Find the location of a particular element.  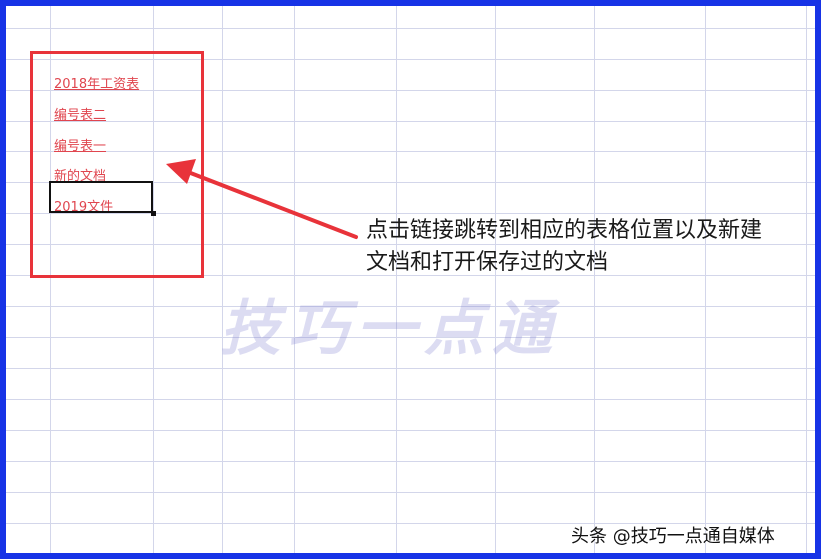

annotation-line-1: 点击链接跳转到相应的表格位置以及新建 is located at coordinates (564, 230).